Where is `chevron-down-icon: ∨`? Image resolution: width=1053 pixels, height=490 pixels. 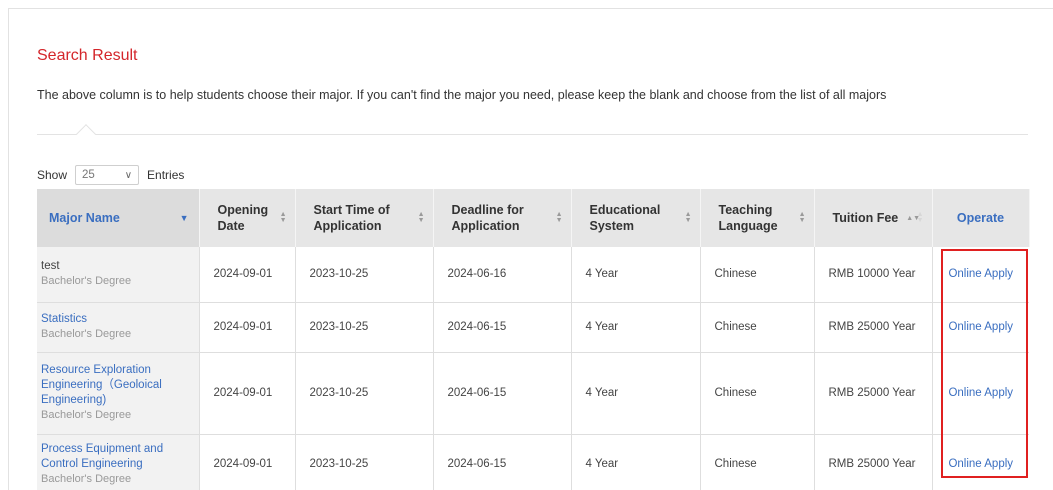 chevron-down-icon: ∨ is located at coordinates (128, 175).